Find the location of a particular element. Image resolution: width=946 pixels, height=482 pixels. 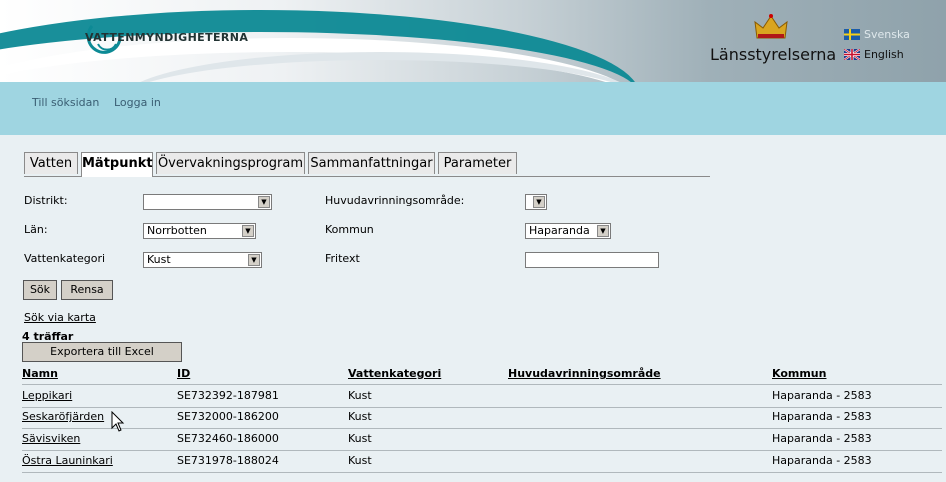

kommun-value: Haparanda is located at coordinates (559, 230).